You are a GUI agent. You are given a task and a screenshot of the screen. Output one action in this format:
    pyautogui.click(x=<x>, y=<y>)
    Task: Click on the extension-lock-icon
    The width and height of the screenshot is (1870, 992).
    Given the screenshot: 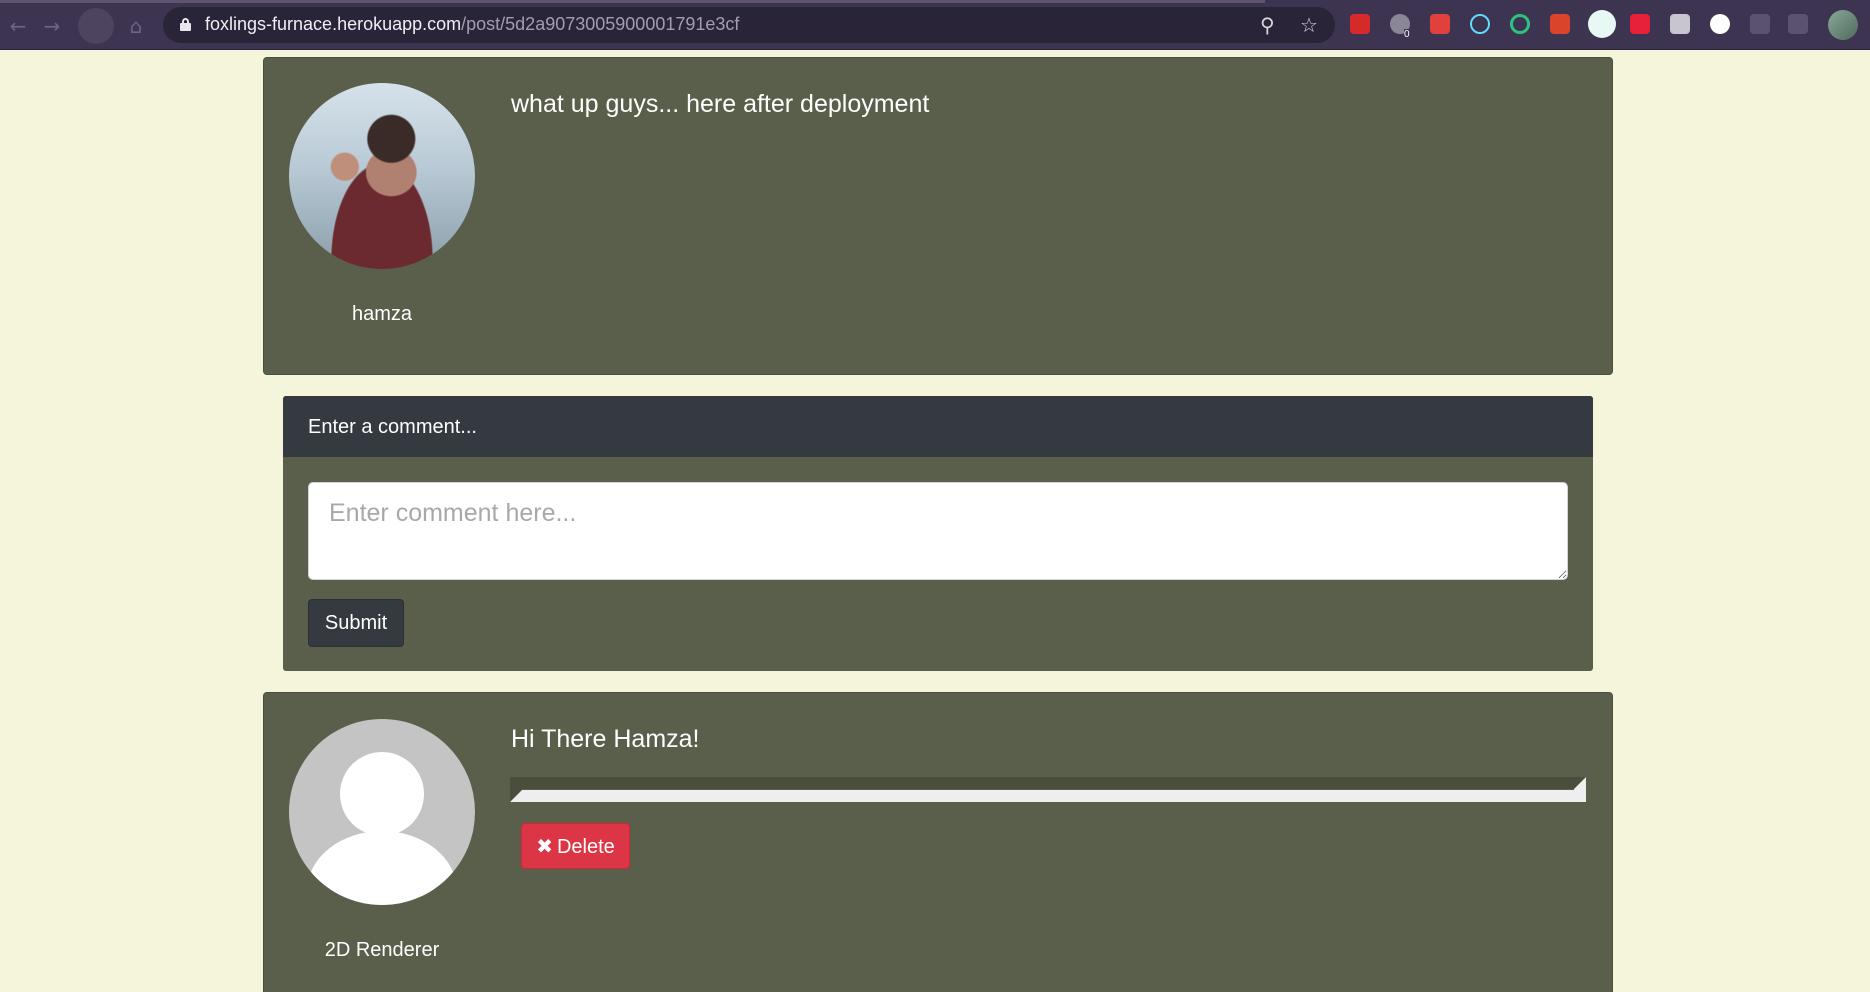 What is the action you would take?
    pyautogui.click(x=1360, y=24)
    